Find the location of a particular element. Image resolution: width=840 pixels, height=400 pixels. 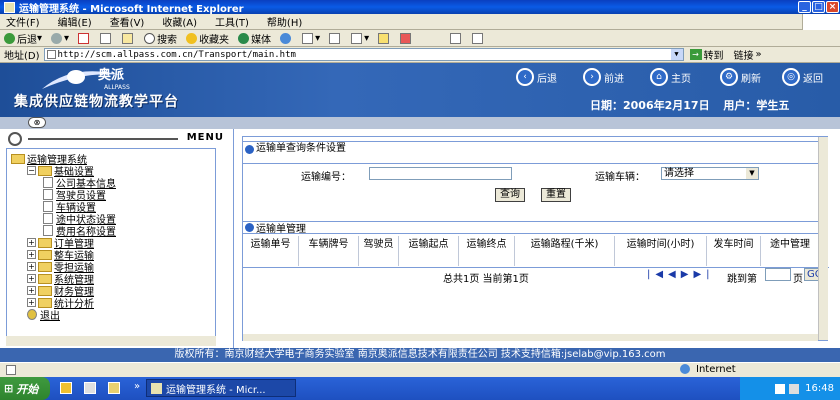

collapse-menu-button: ⊗ is located at coordinates (37, 122).